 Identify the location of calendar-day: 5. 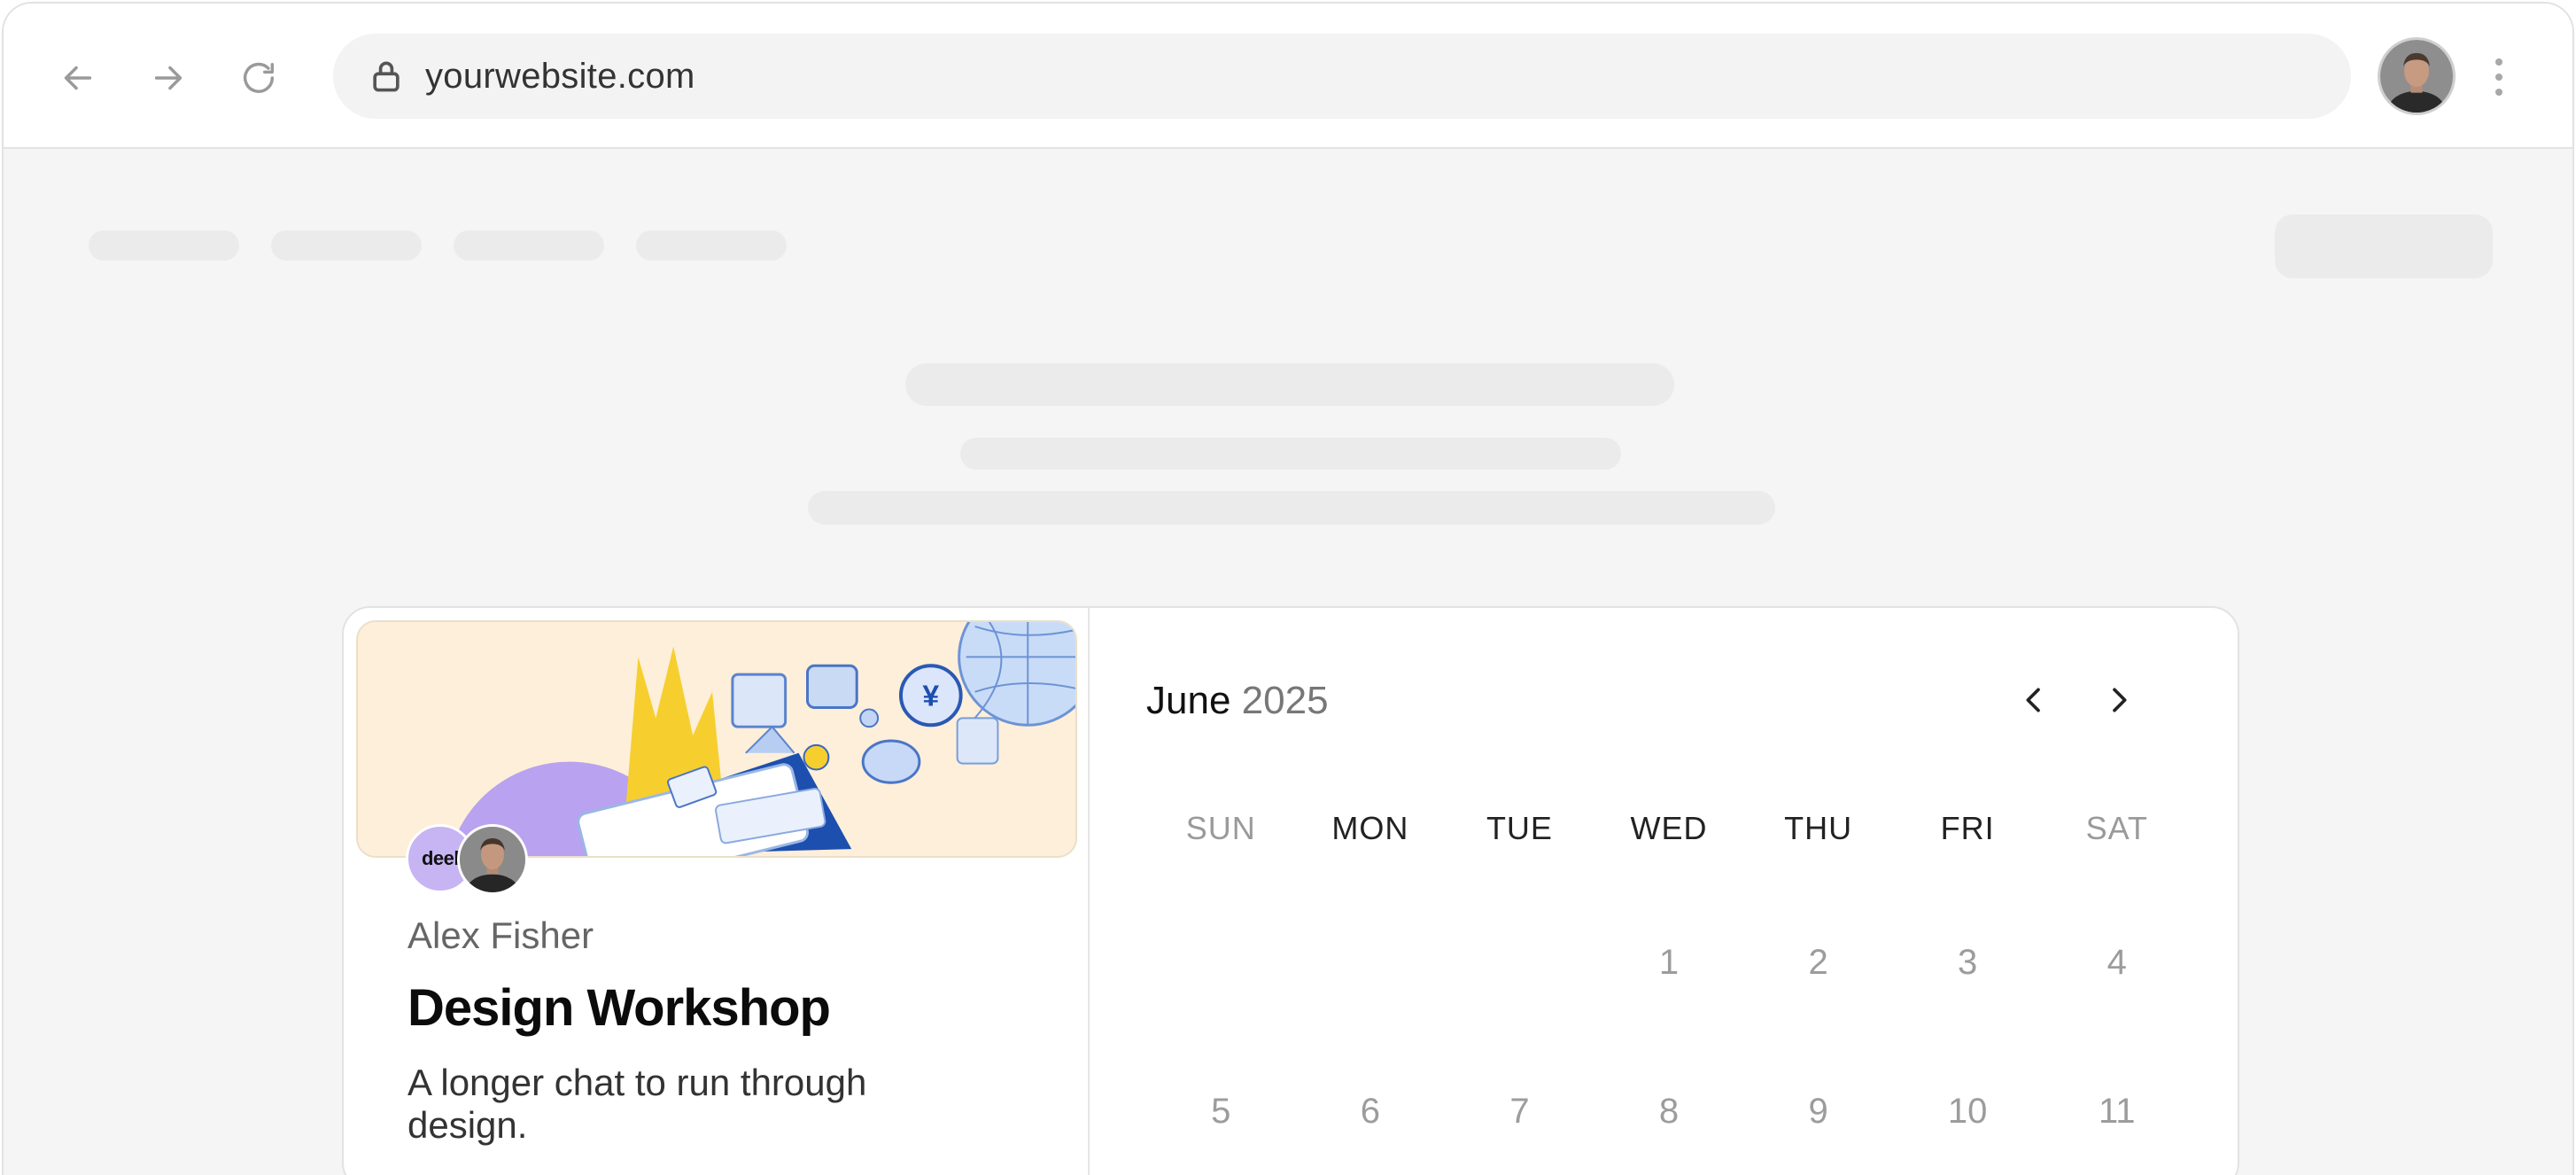
(1221, 1111).